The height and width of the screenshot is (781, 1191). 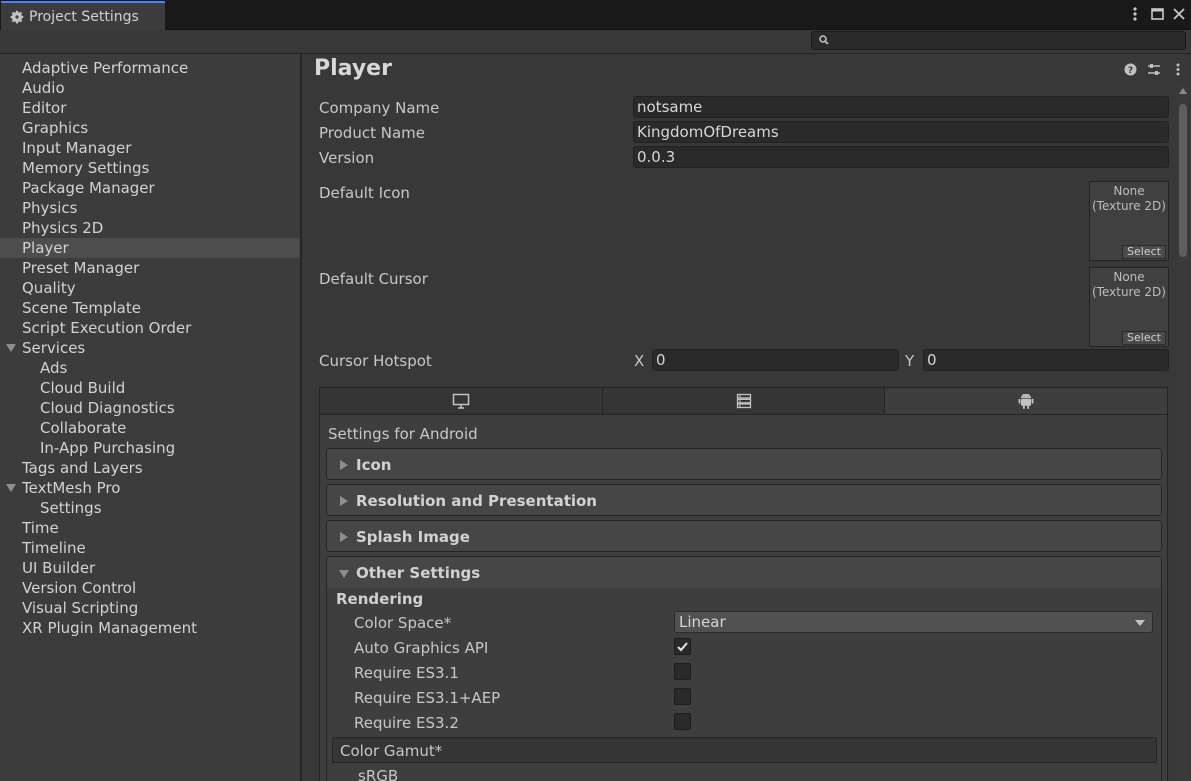 I want to click on require-es31-aep-checkbox, so click(x=682, y=696).